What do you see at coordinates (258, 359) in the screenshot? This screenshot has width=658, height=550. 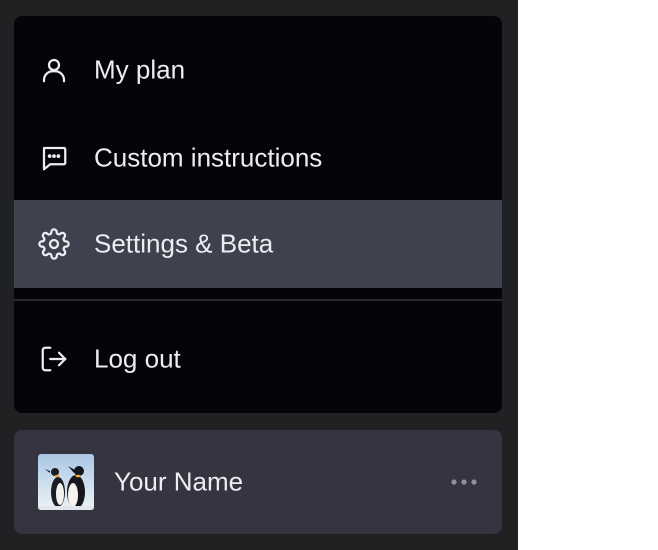 I see `menu-item-log-out: Log out` at bounding box center [258, 359].